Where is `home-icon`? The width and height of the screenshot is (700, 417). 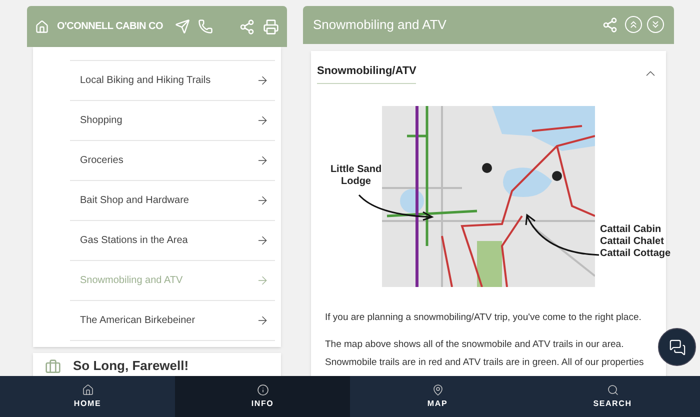 home-icon is located at coordinates (88, 390).